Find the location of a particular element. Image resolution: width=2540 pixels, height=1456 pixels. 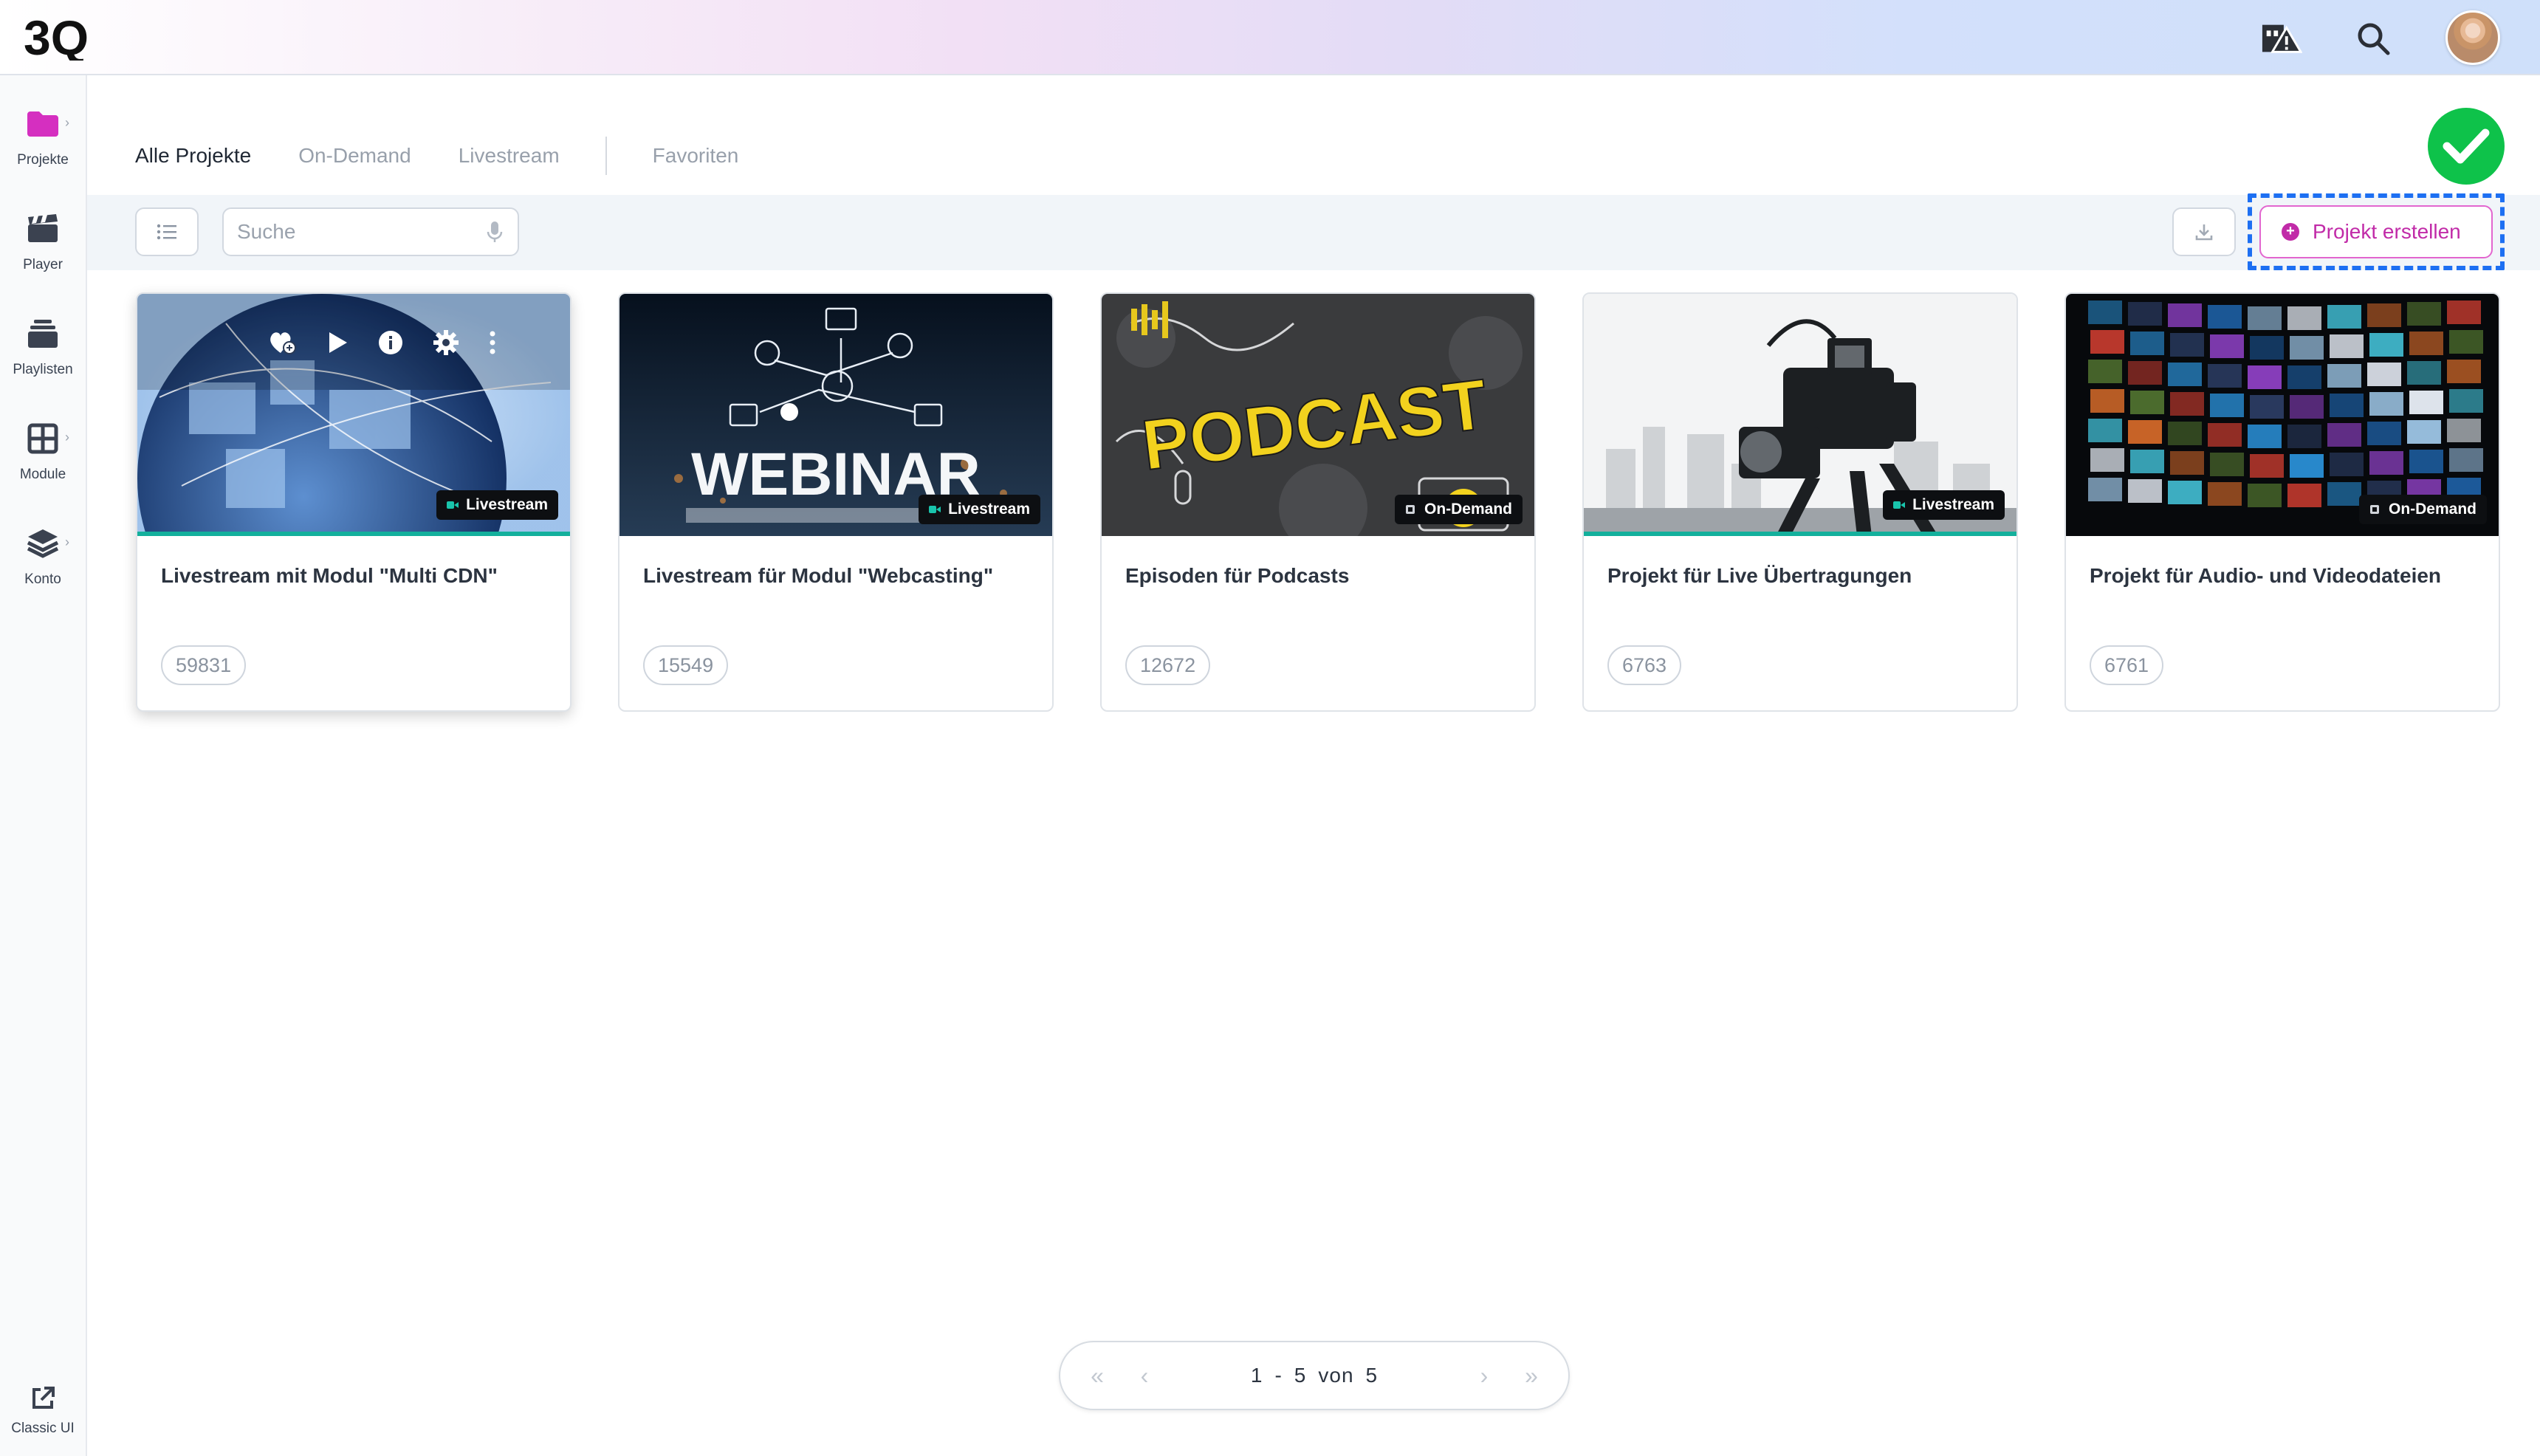

search-icon is located at coordinates (2373, 39).